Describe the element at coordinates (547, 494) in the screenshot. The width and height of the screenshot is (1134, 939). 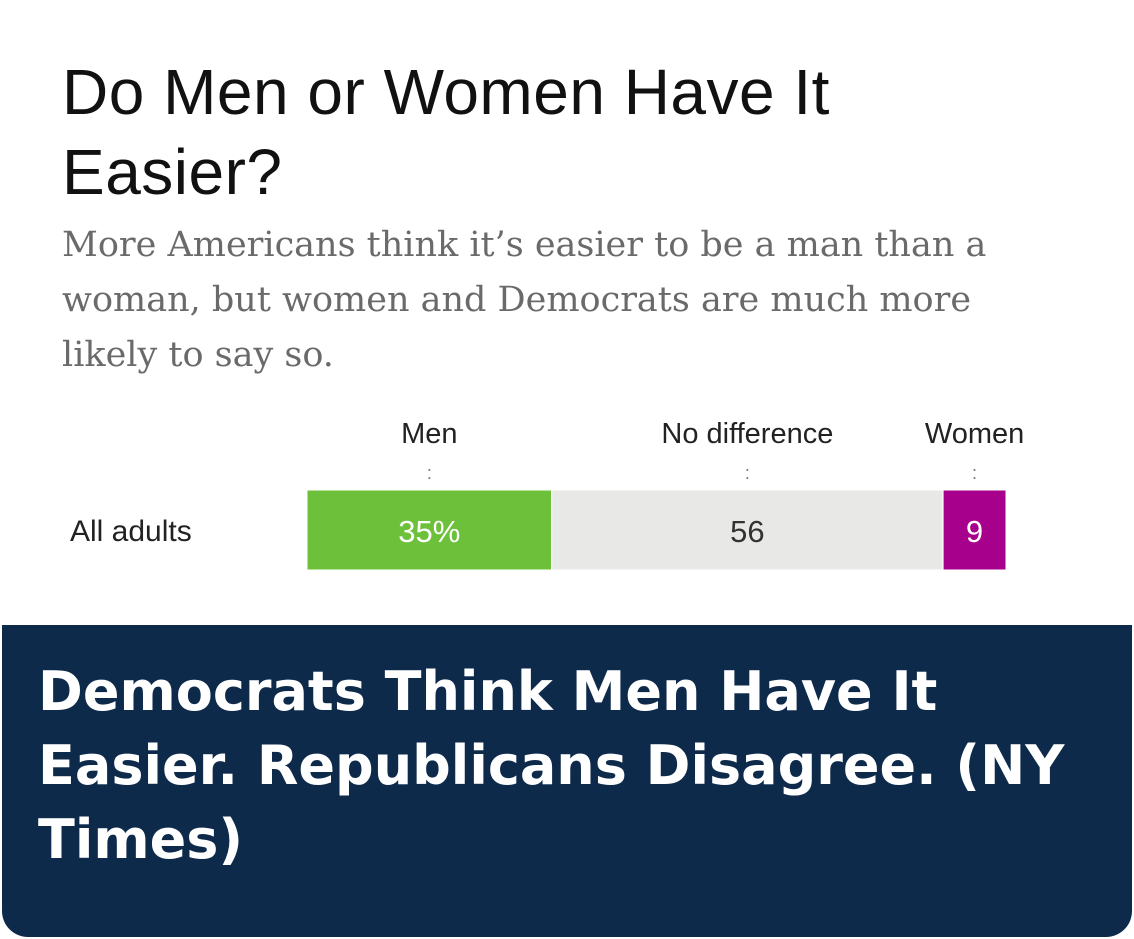
I see `chart-svg: All adults 35% Men: 56 No difference: 9 Women:` at that location.